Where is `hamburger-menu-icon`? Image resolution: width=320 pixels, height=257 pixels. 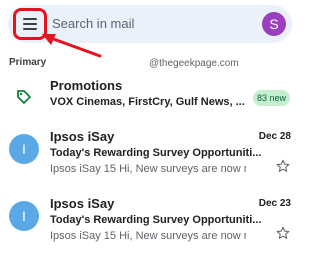
hamburger-menu-icon is located at coordinates (30, 19).